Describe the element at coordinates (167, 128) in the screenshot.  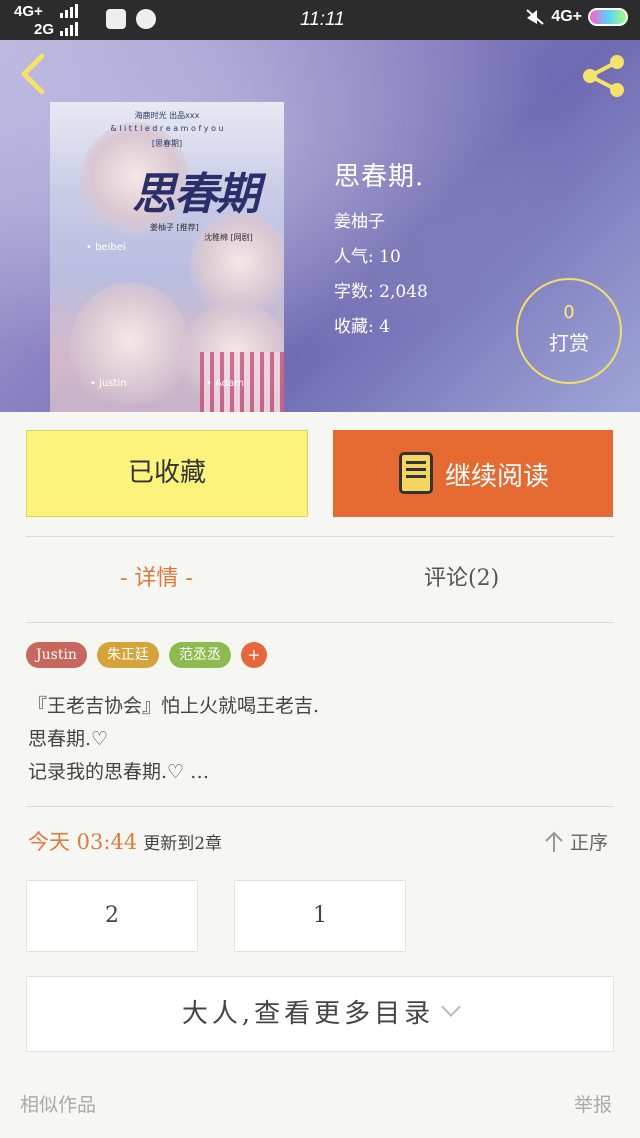
I see `cover-small-text: & l i t t l e d r e a m o f y o u` at that location.